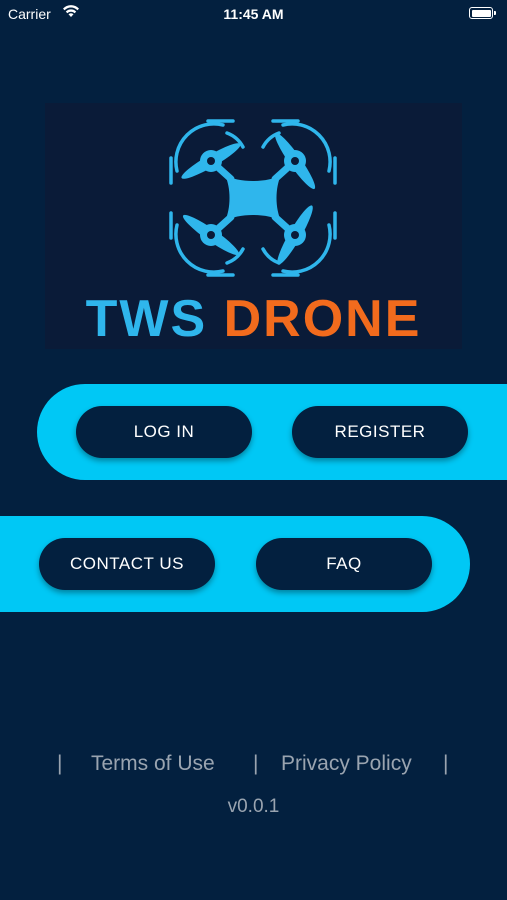 This screenshot has width=507, height=900. I want to click on register-button: REGISTER, so click(380, 432).